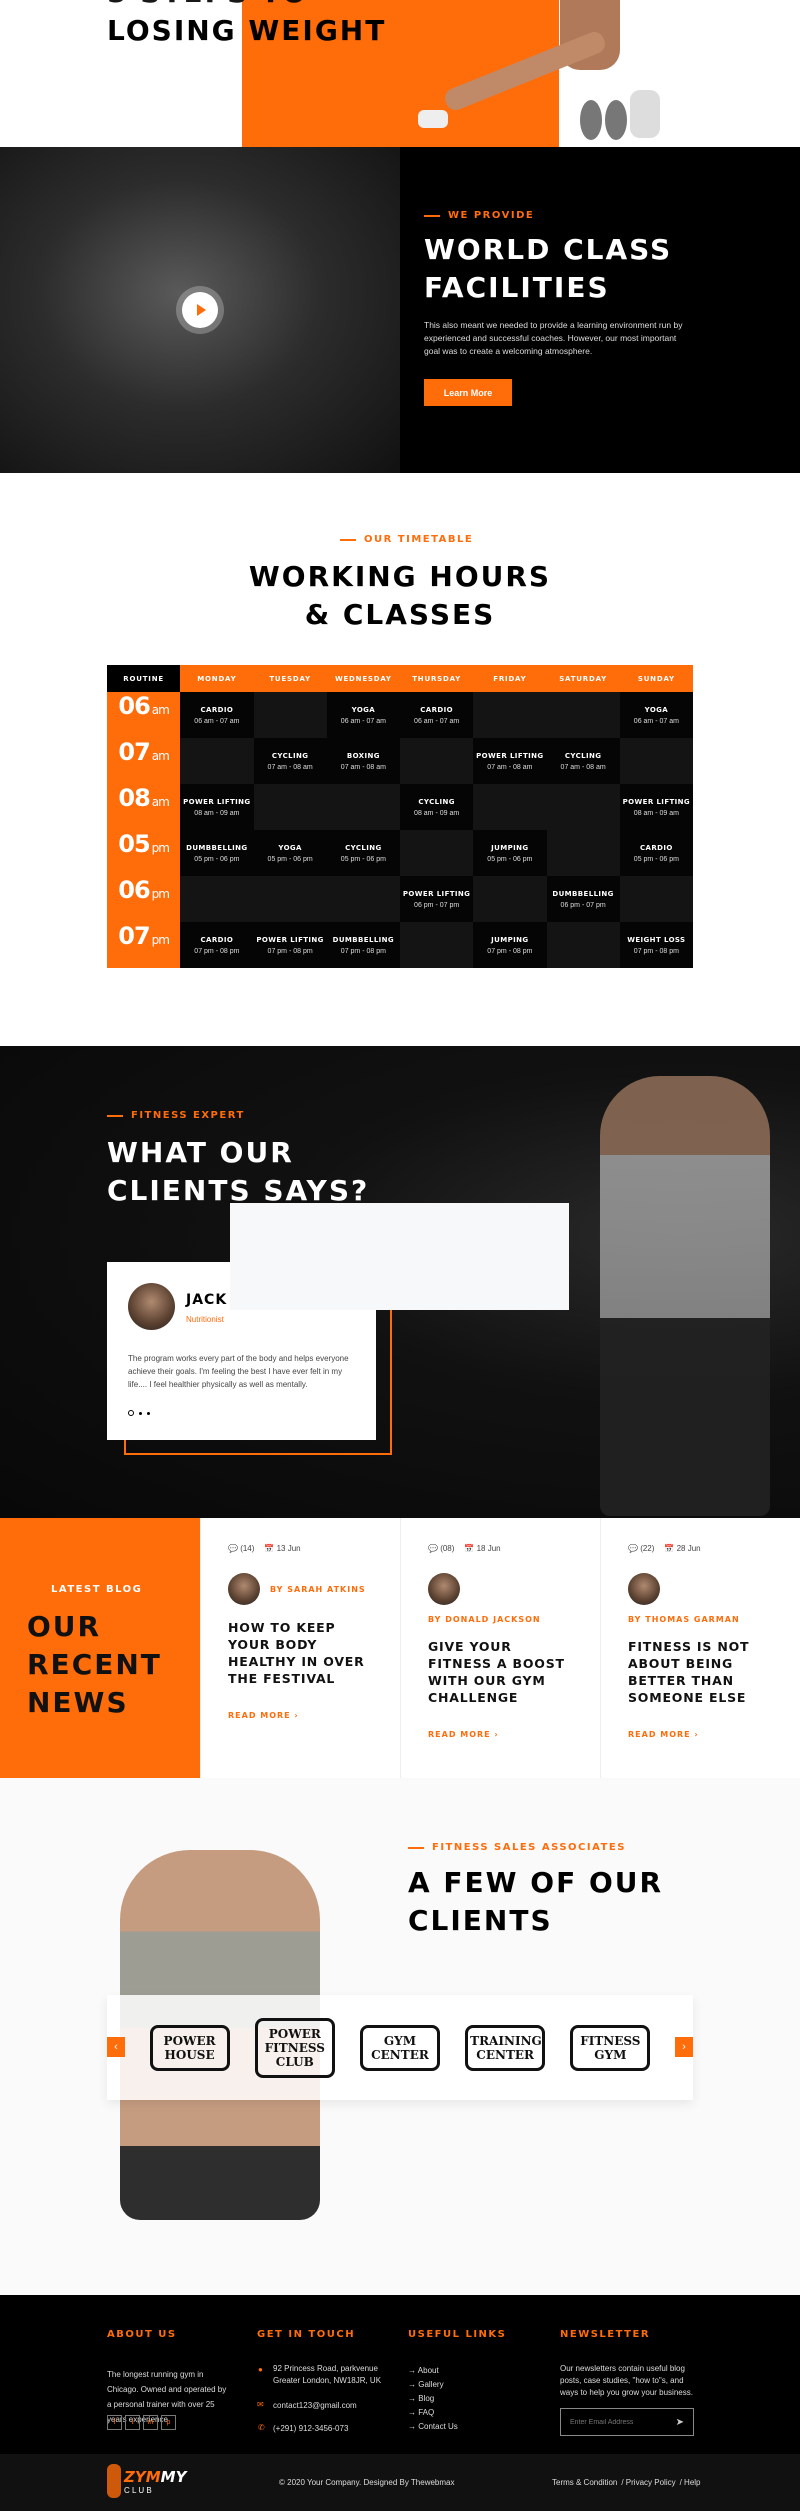 This screenshot has height=2511, width=800. What do you see at coordinates (685, 1296) in the screenshot?
I see `trainer-photo` at bounding box center [685, 1296].